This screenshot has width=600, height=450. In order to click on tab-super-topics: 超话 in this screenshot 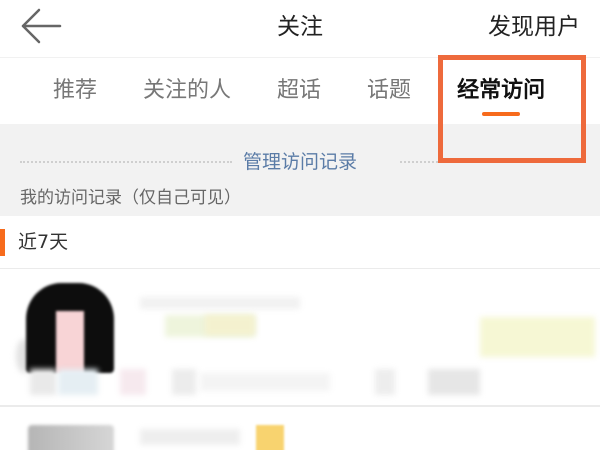, I will do `click(299, 91)`.